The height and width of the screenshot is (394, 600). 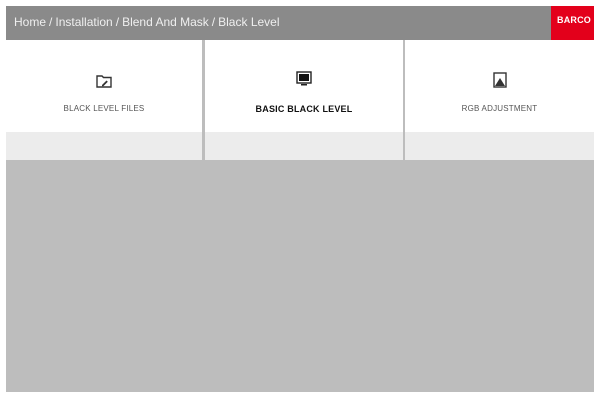 I want to click on barco-logo-text: BARCO, so click(x=574, y=20).